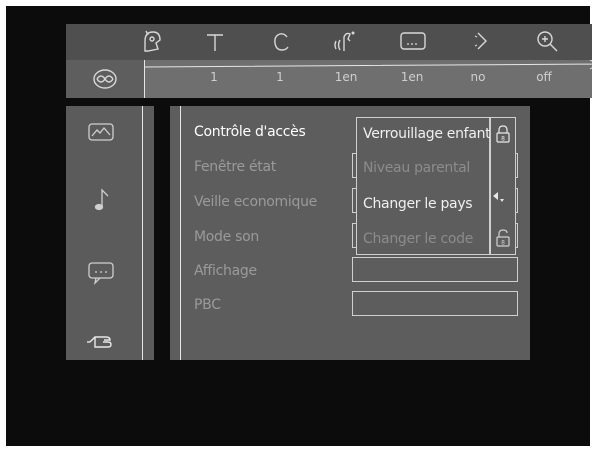  Describe the element at coordinates (255, 202) in the screenshot. I see `menu-item-eco-standby: Veille economique` at that location.